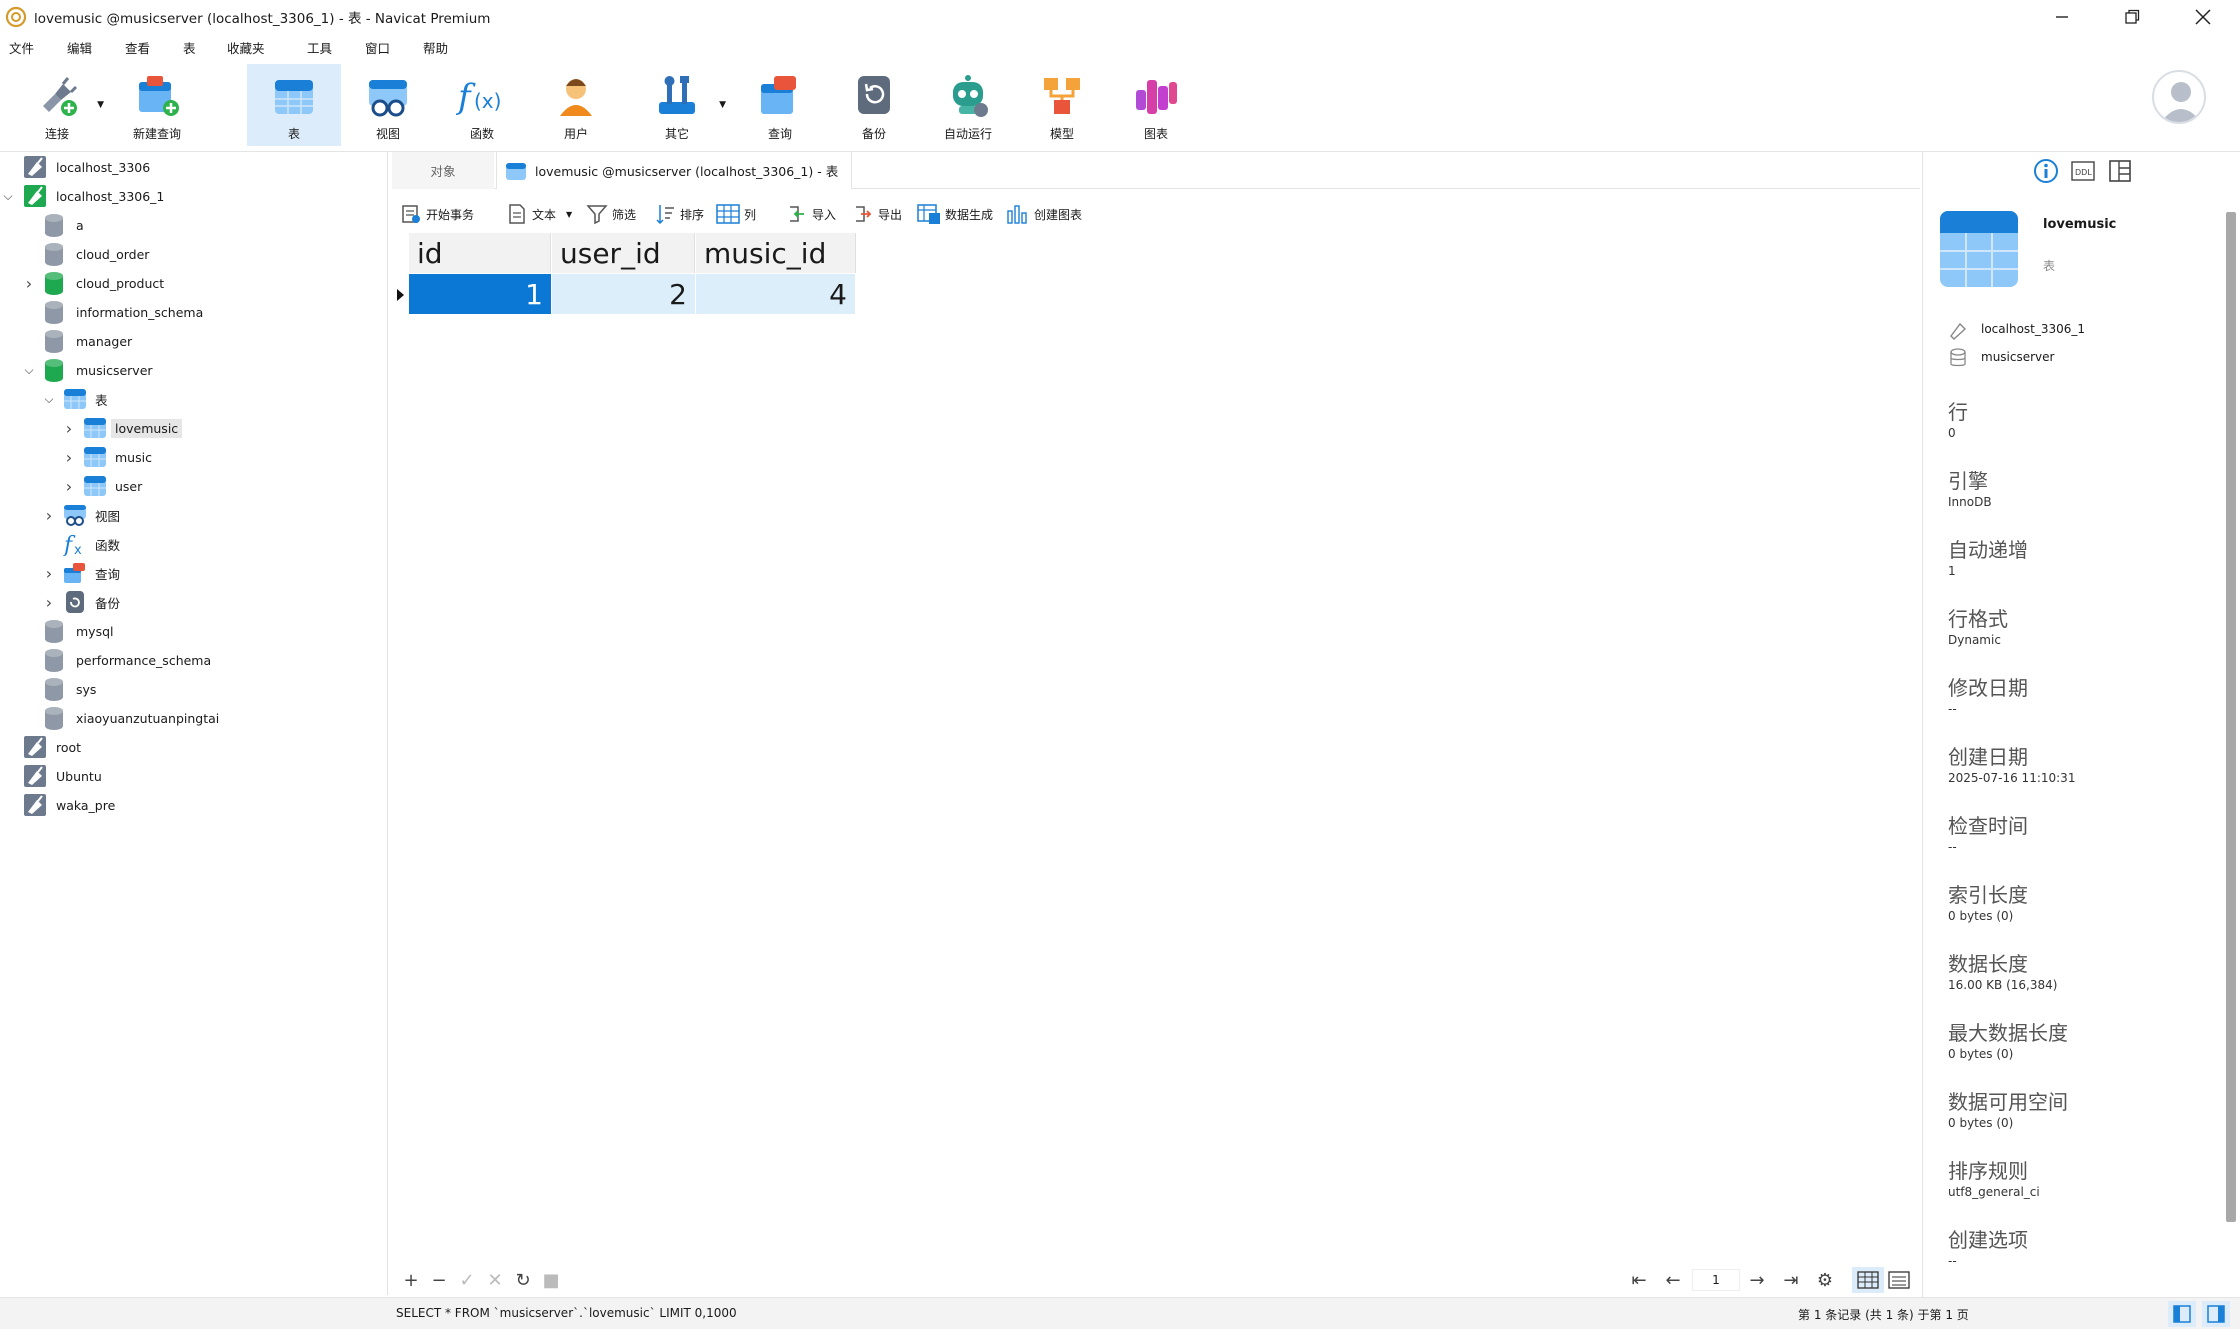 This screenshot has height=1329, width=2240. Describe the element at coordinates (1156, 105) in the screenshot. I see `toolbar-chart-button: 图表` at that location.